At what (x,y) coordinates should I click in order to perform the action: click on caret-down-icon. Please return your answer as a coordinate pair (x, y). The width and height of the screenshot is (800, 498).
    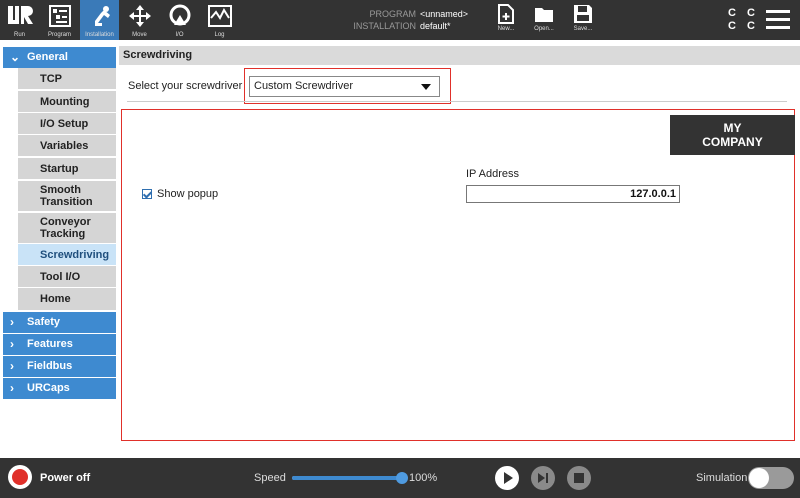
    Looking at the image, I should click on (426, 87).